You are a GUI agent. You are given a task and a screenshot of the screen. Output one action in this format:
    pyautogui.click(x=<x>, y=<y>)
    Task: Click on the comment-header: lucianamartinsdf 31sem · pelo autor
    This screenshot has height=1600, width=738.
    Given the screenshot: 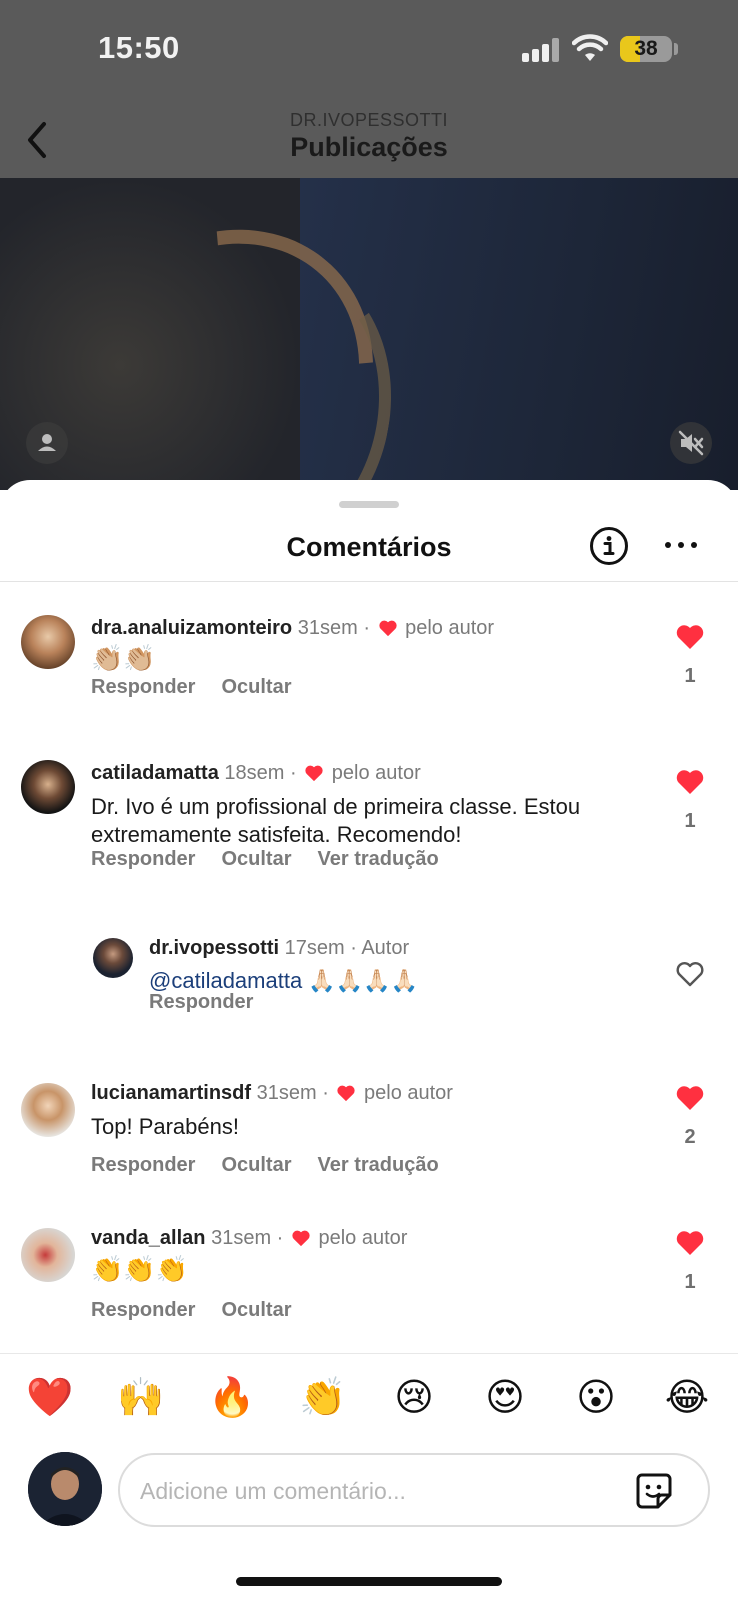 What is the action you would take?
    pyautogui.click(x=272, y=1093)
    